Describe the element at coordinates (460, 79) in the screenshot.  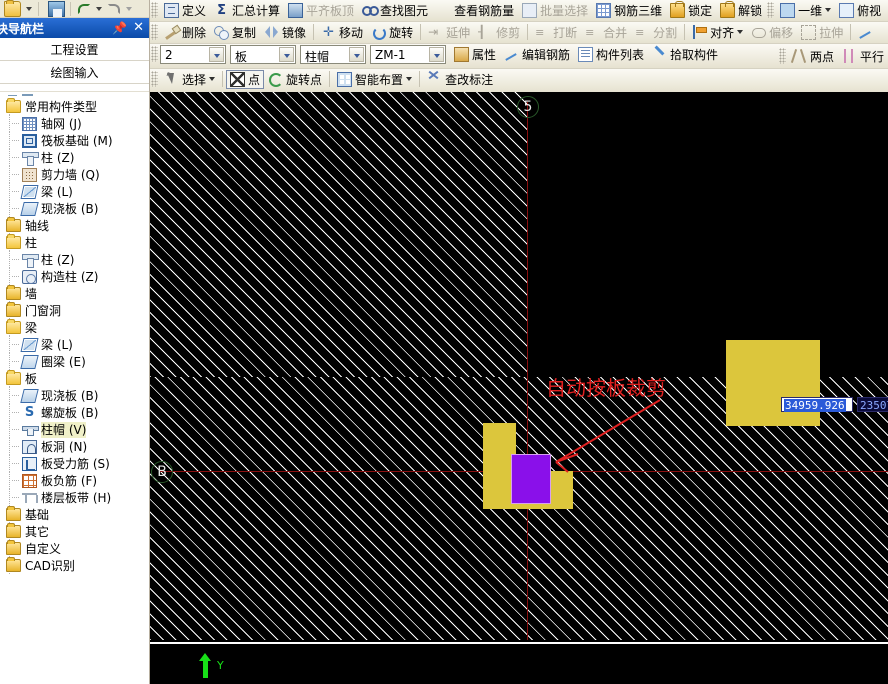
I see `toolbar-button-check-edit-annotation-4: 查改标注` at that location.